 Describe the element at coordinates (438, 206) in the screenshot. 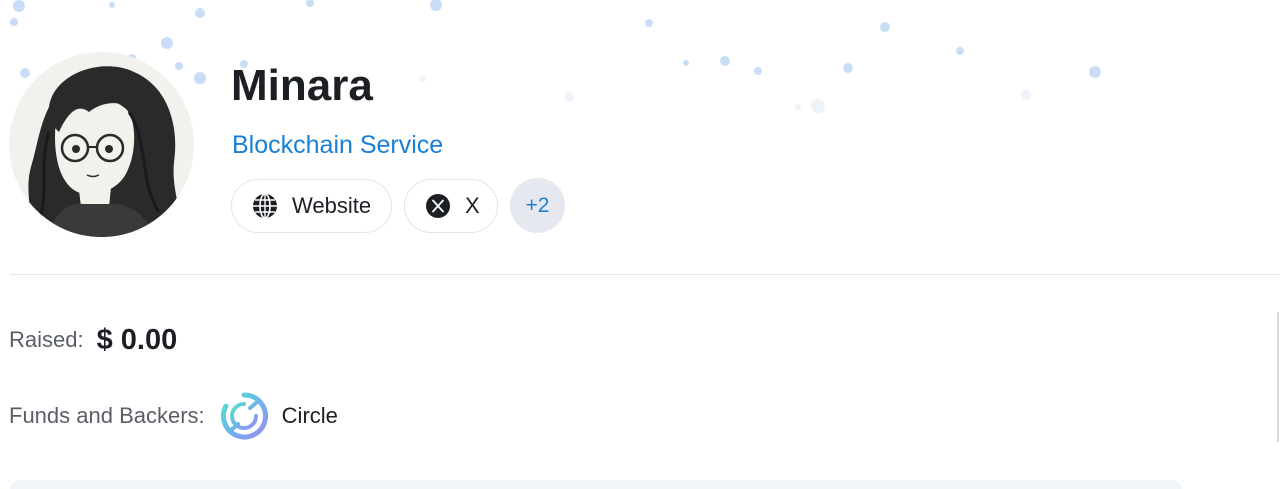

I see `x-logo-icon` at that location.